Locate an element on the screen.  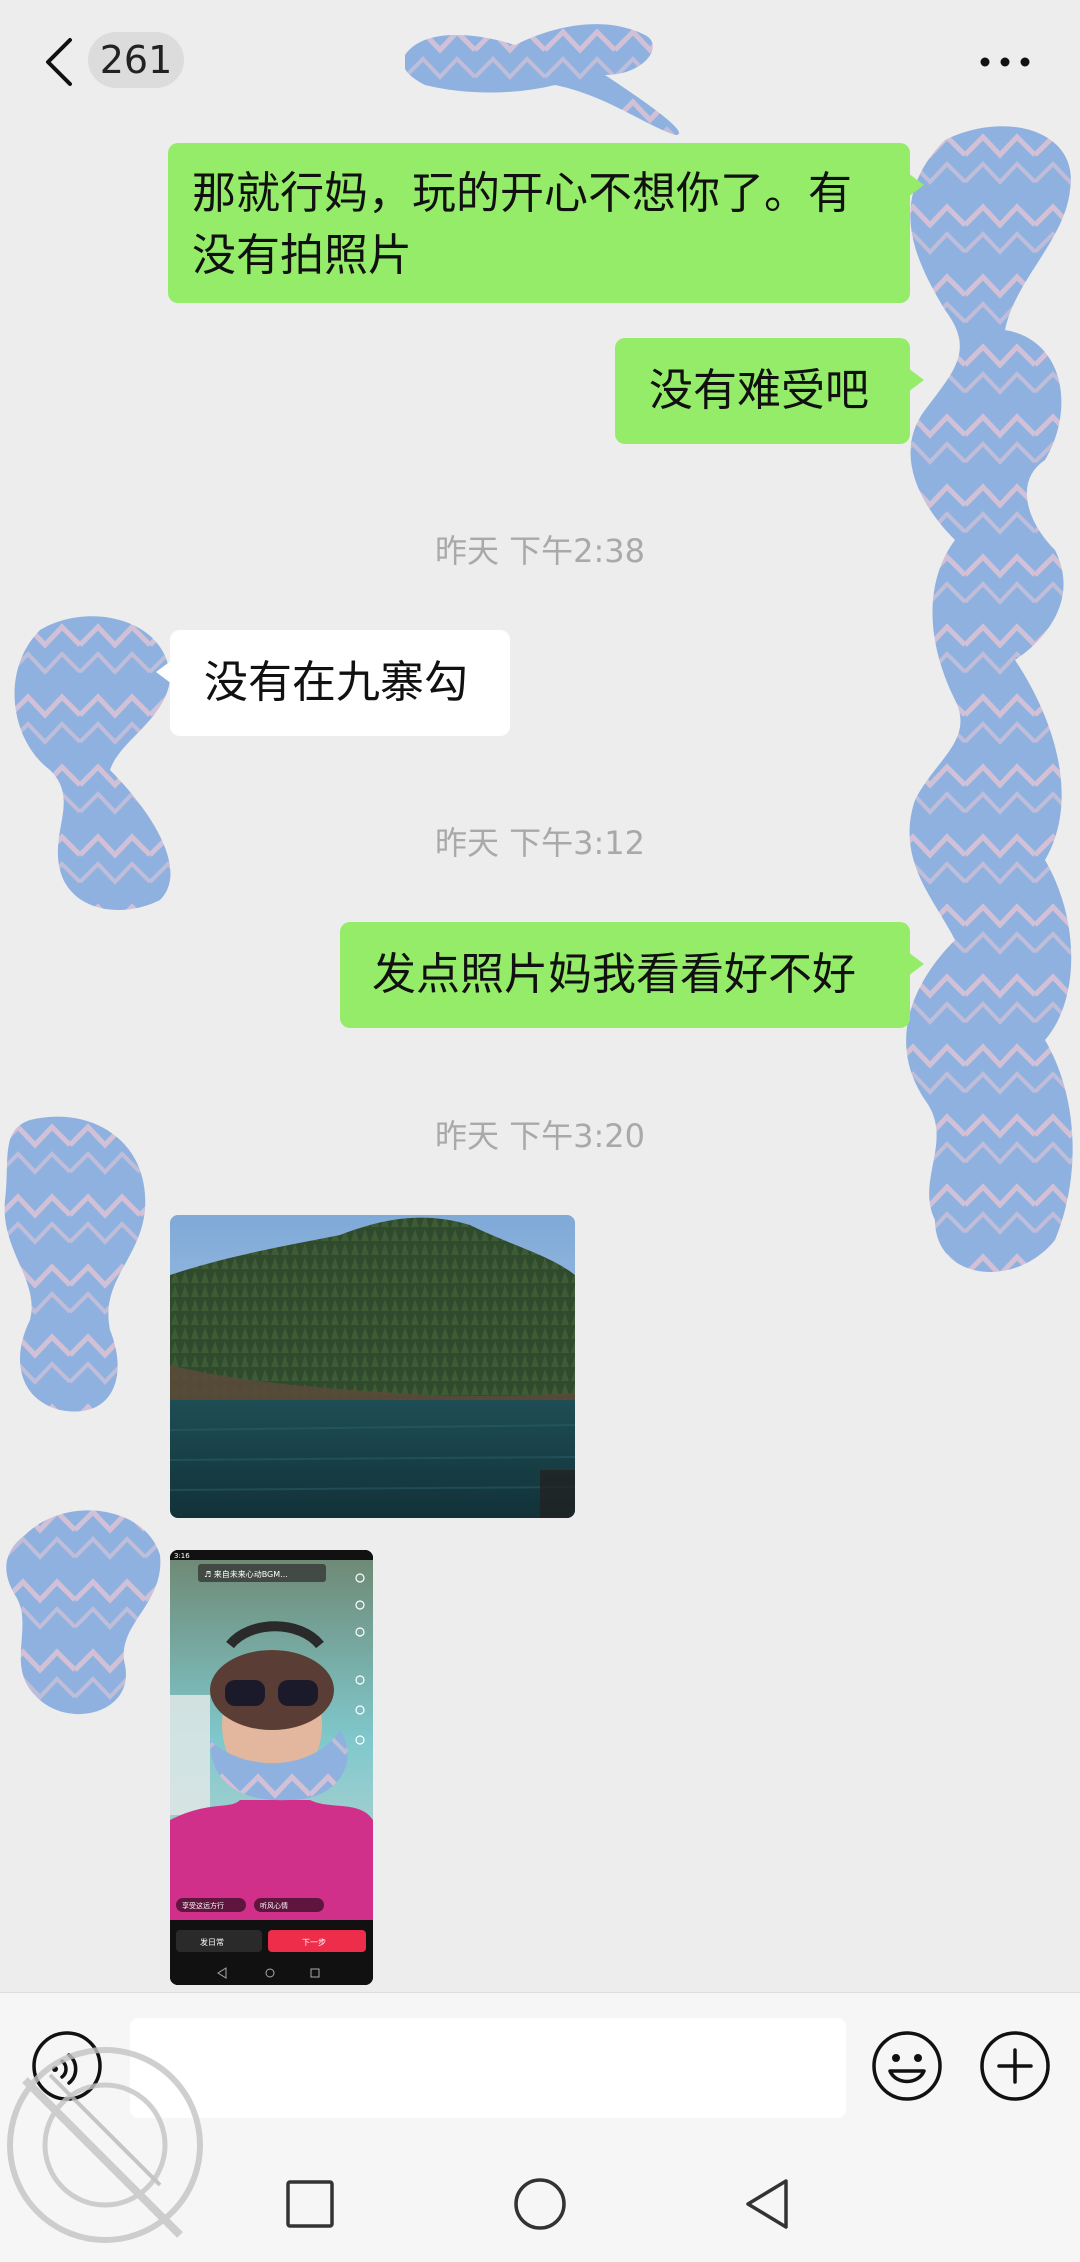
photo-image: 3:16 ♬ 来自未来心动BGM... 享受这远方行 听风心情 发日常 下一步 is located at coordinates (271, 1767).